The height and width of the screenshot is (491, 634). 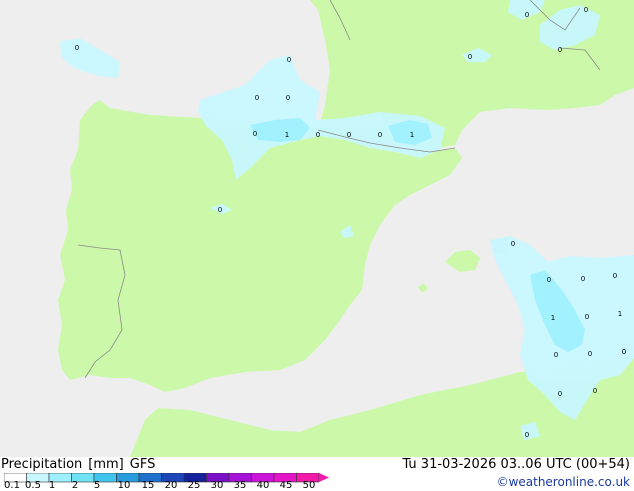 I want to click on title-model: GFS, so click(x=142, y=464).